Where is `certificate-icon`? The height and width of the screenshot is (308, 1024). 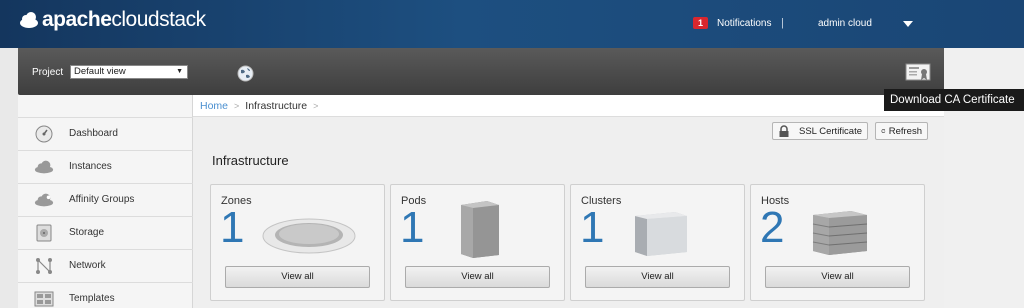
certificate-icon is located at coordinates (918, 73).